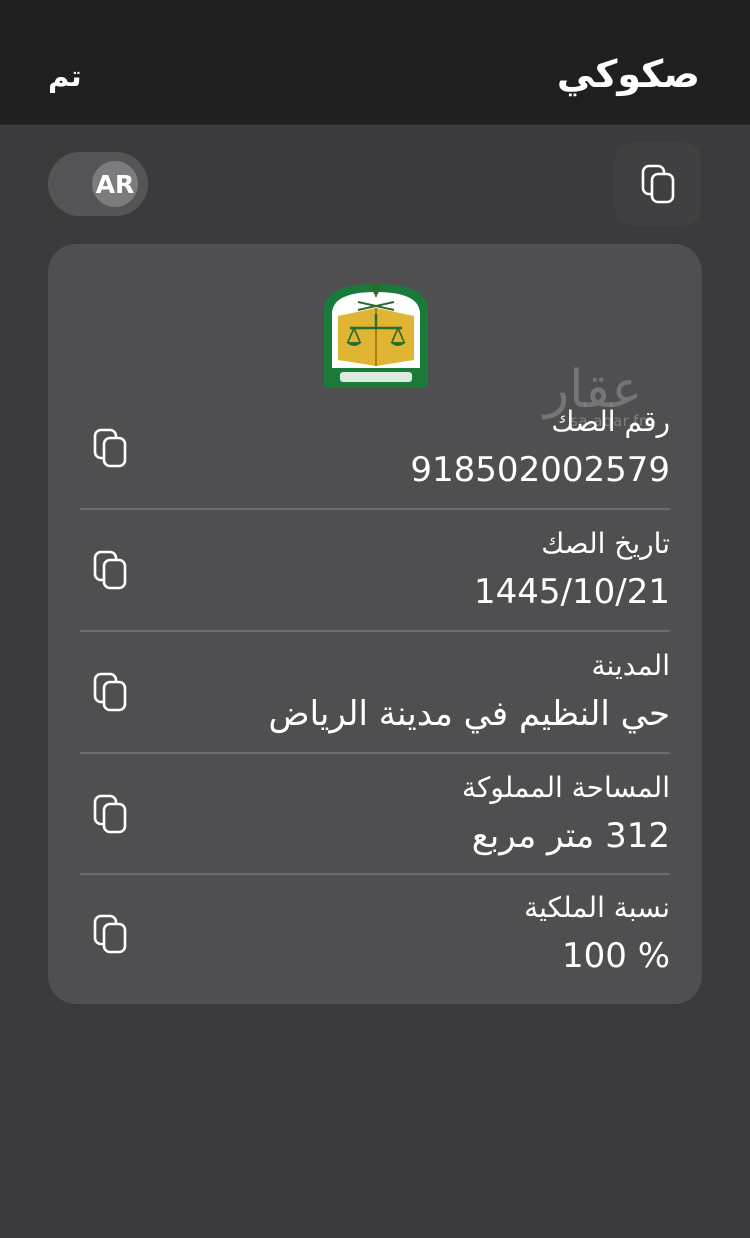 The width and height of the screenshot is (750, 1238). I want to click on copy-ownership-ratio-button, so click(110, 934).